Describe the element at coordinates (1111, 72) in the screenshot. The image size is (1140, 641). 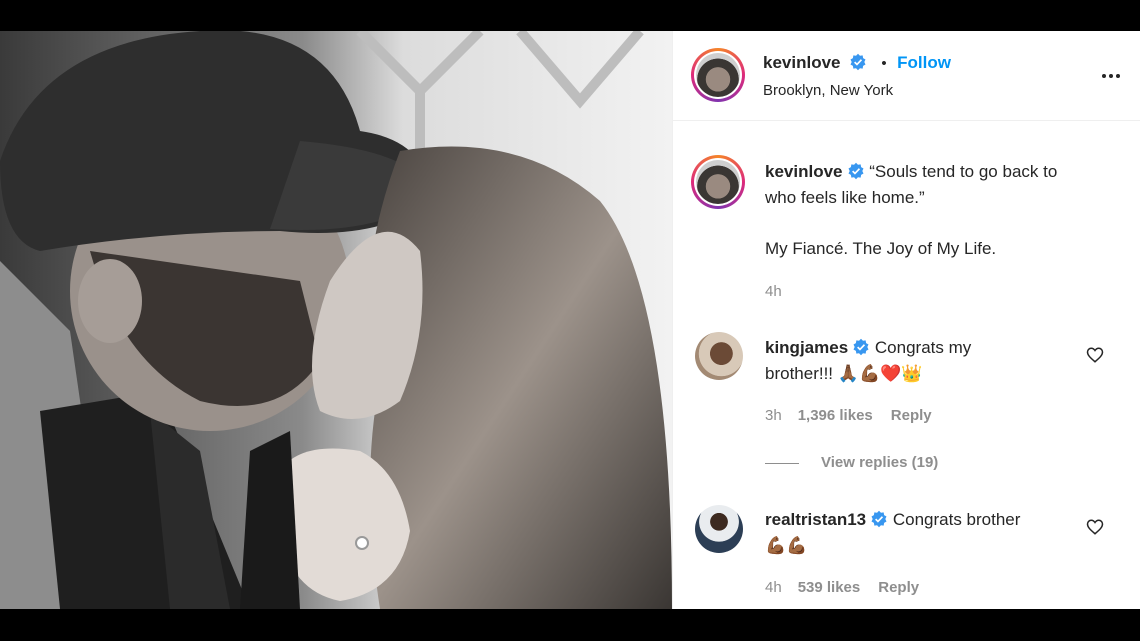
I see `more-options-icon` at that location.